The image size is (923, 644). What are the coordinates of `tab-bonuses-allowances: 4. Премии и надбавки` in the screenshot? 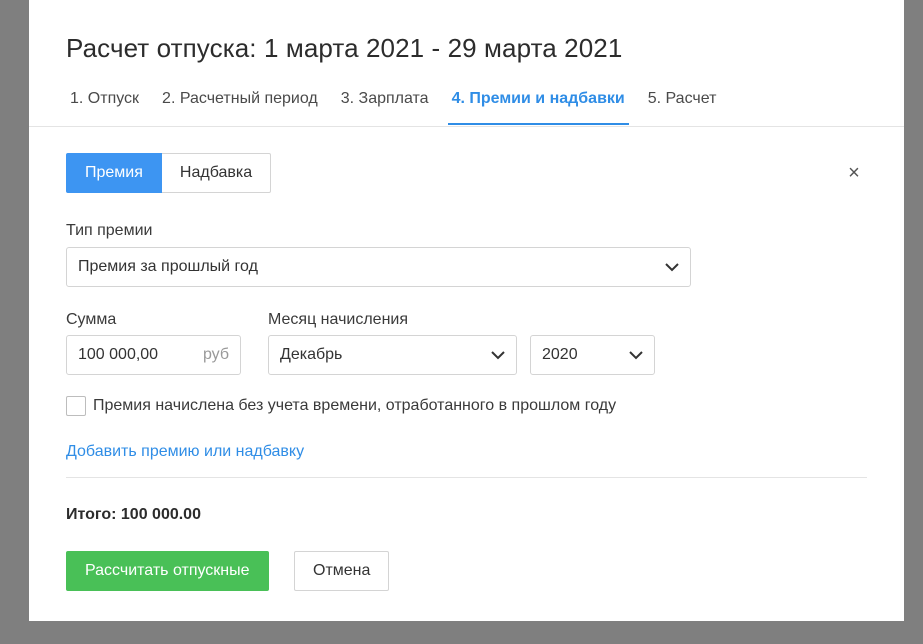 It's located at (538, 101).